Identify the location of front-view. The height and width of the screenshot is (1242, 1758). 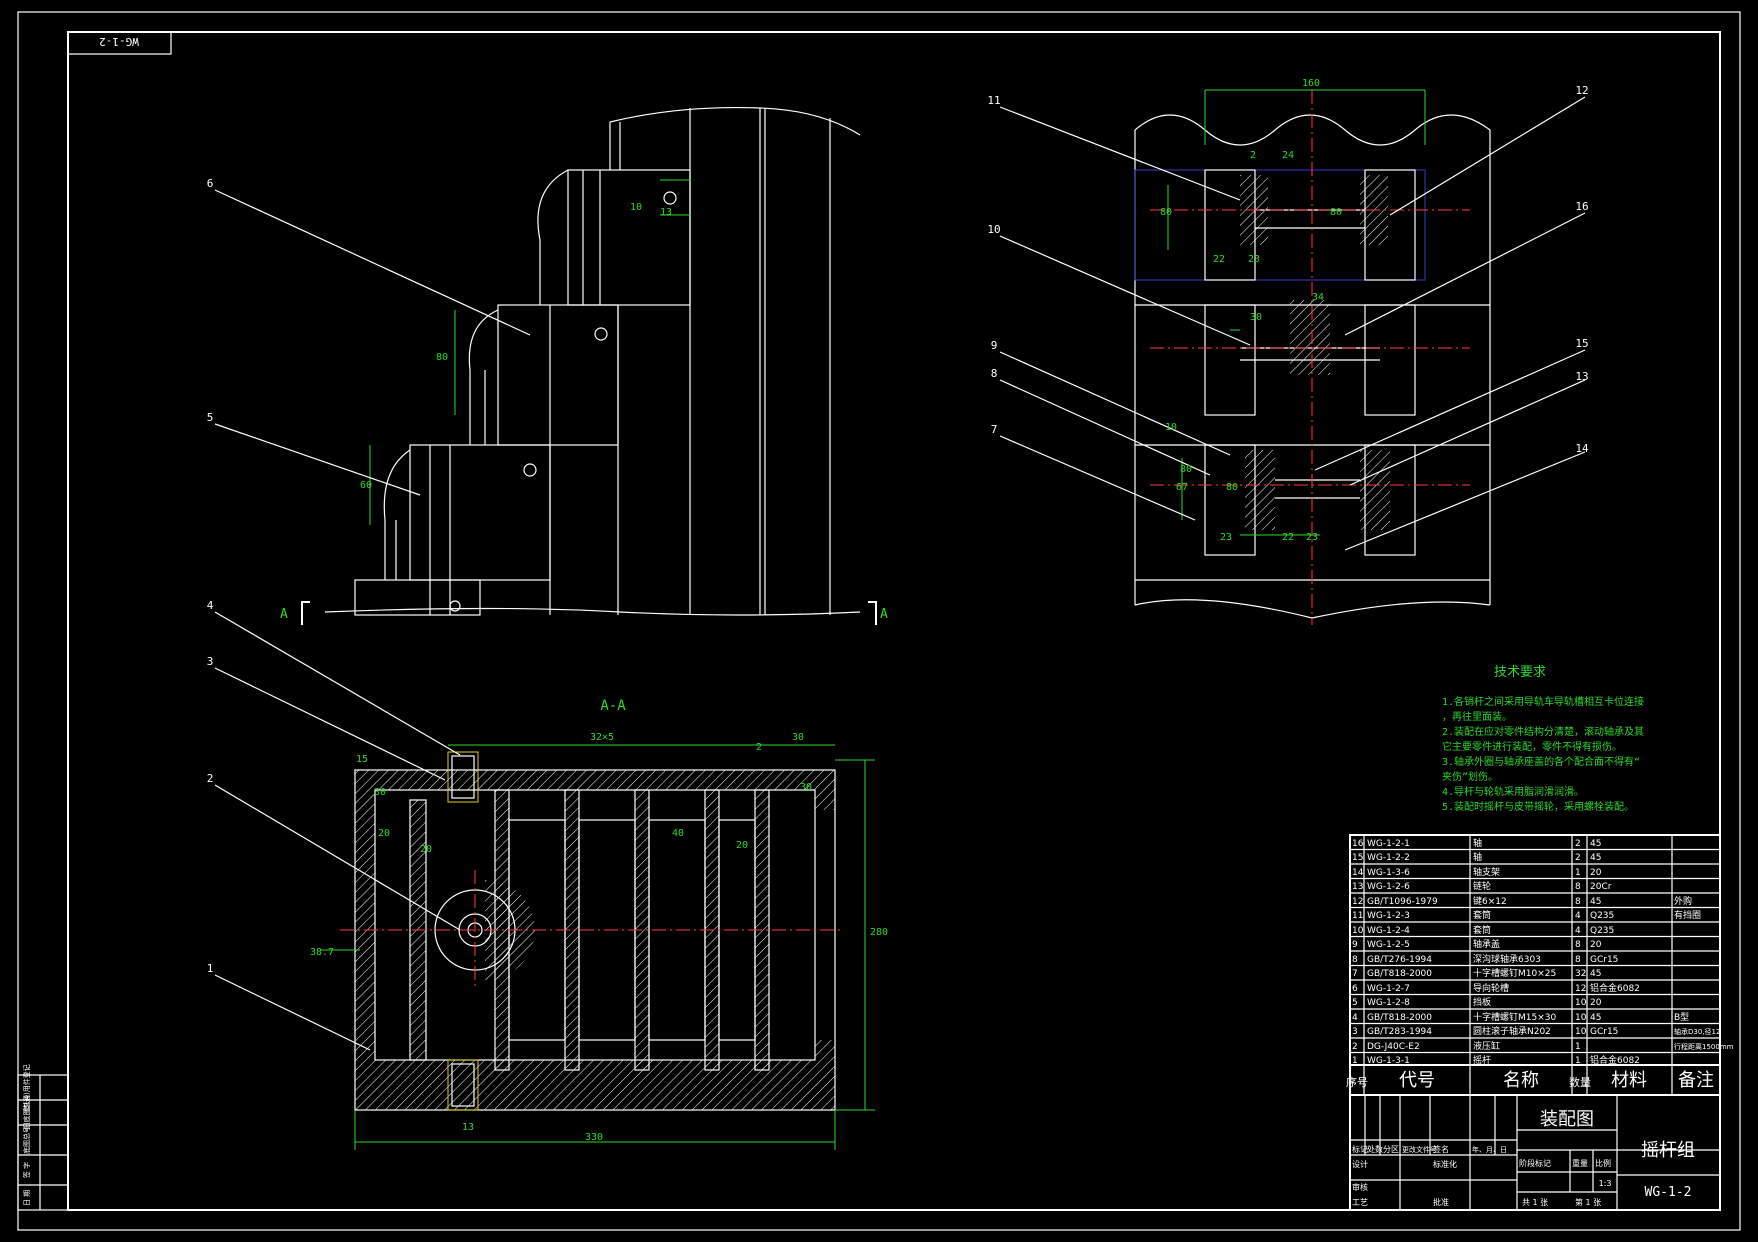
(592, 361).